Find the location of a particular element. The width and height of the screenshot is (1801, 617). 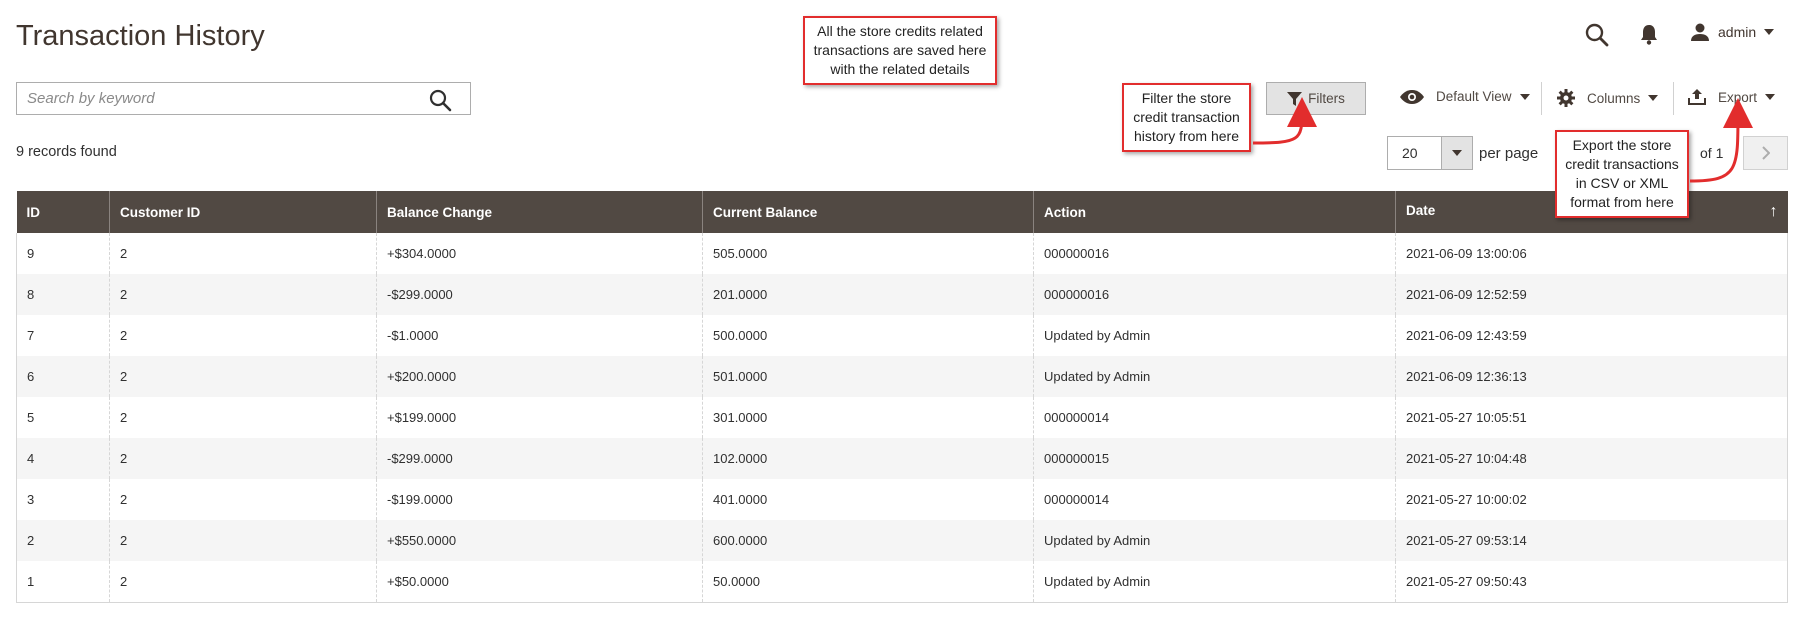

column-header-action: Action is located at coordinates (1214, 212).